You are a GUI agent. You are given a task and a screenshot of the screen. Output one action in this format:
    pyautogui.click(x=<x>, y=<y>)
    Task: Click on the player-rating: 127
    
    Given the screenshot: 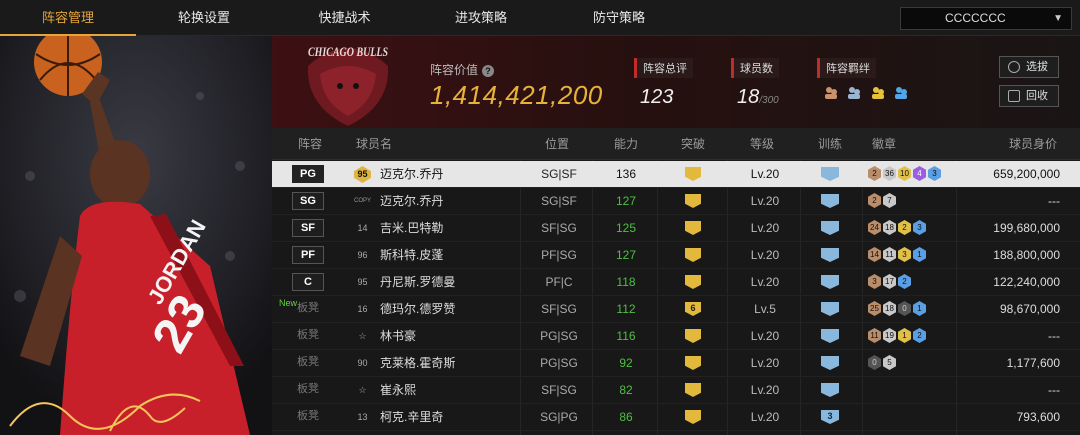 What is the action you would take?
    pyautogui.click(x=626, y=255)
    